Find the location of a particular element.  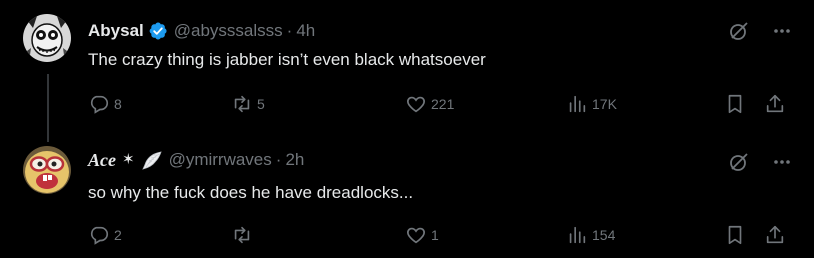

timestamp: 2h is located at coordinates (294, 160).